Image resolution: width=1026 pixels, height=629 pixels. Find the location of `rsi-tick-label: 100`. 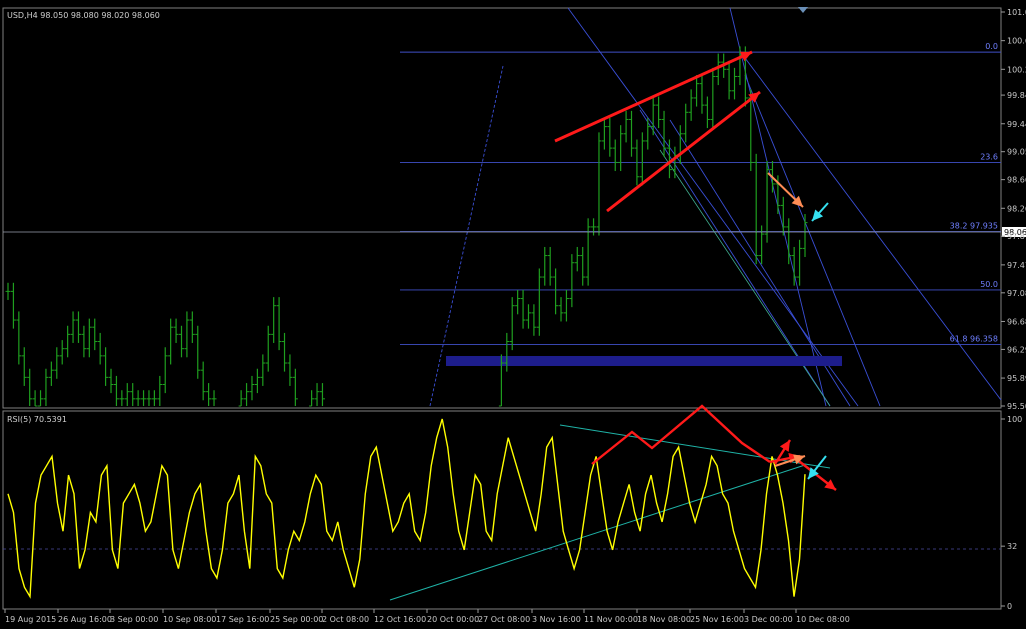

rsi-tick-label: 100 is located at coordinates (1014, 419).